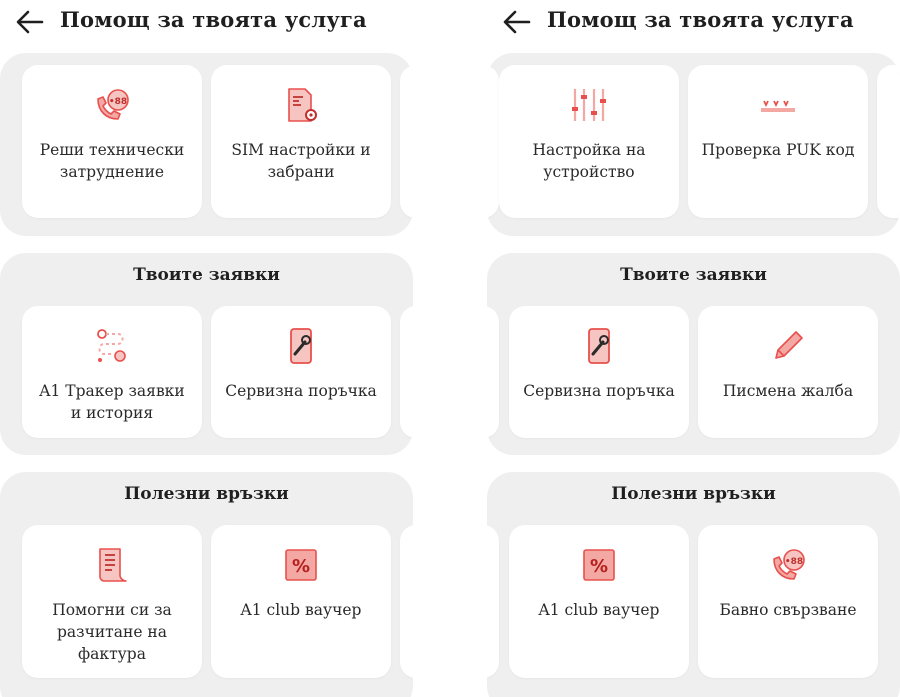 This screenshot has width=900, height=697. I want to click on card-label: Писмена жалба, so click(788, 391).